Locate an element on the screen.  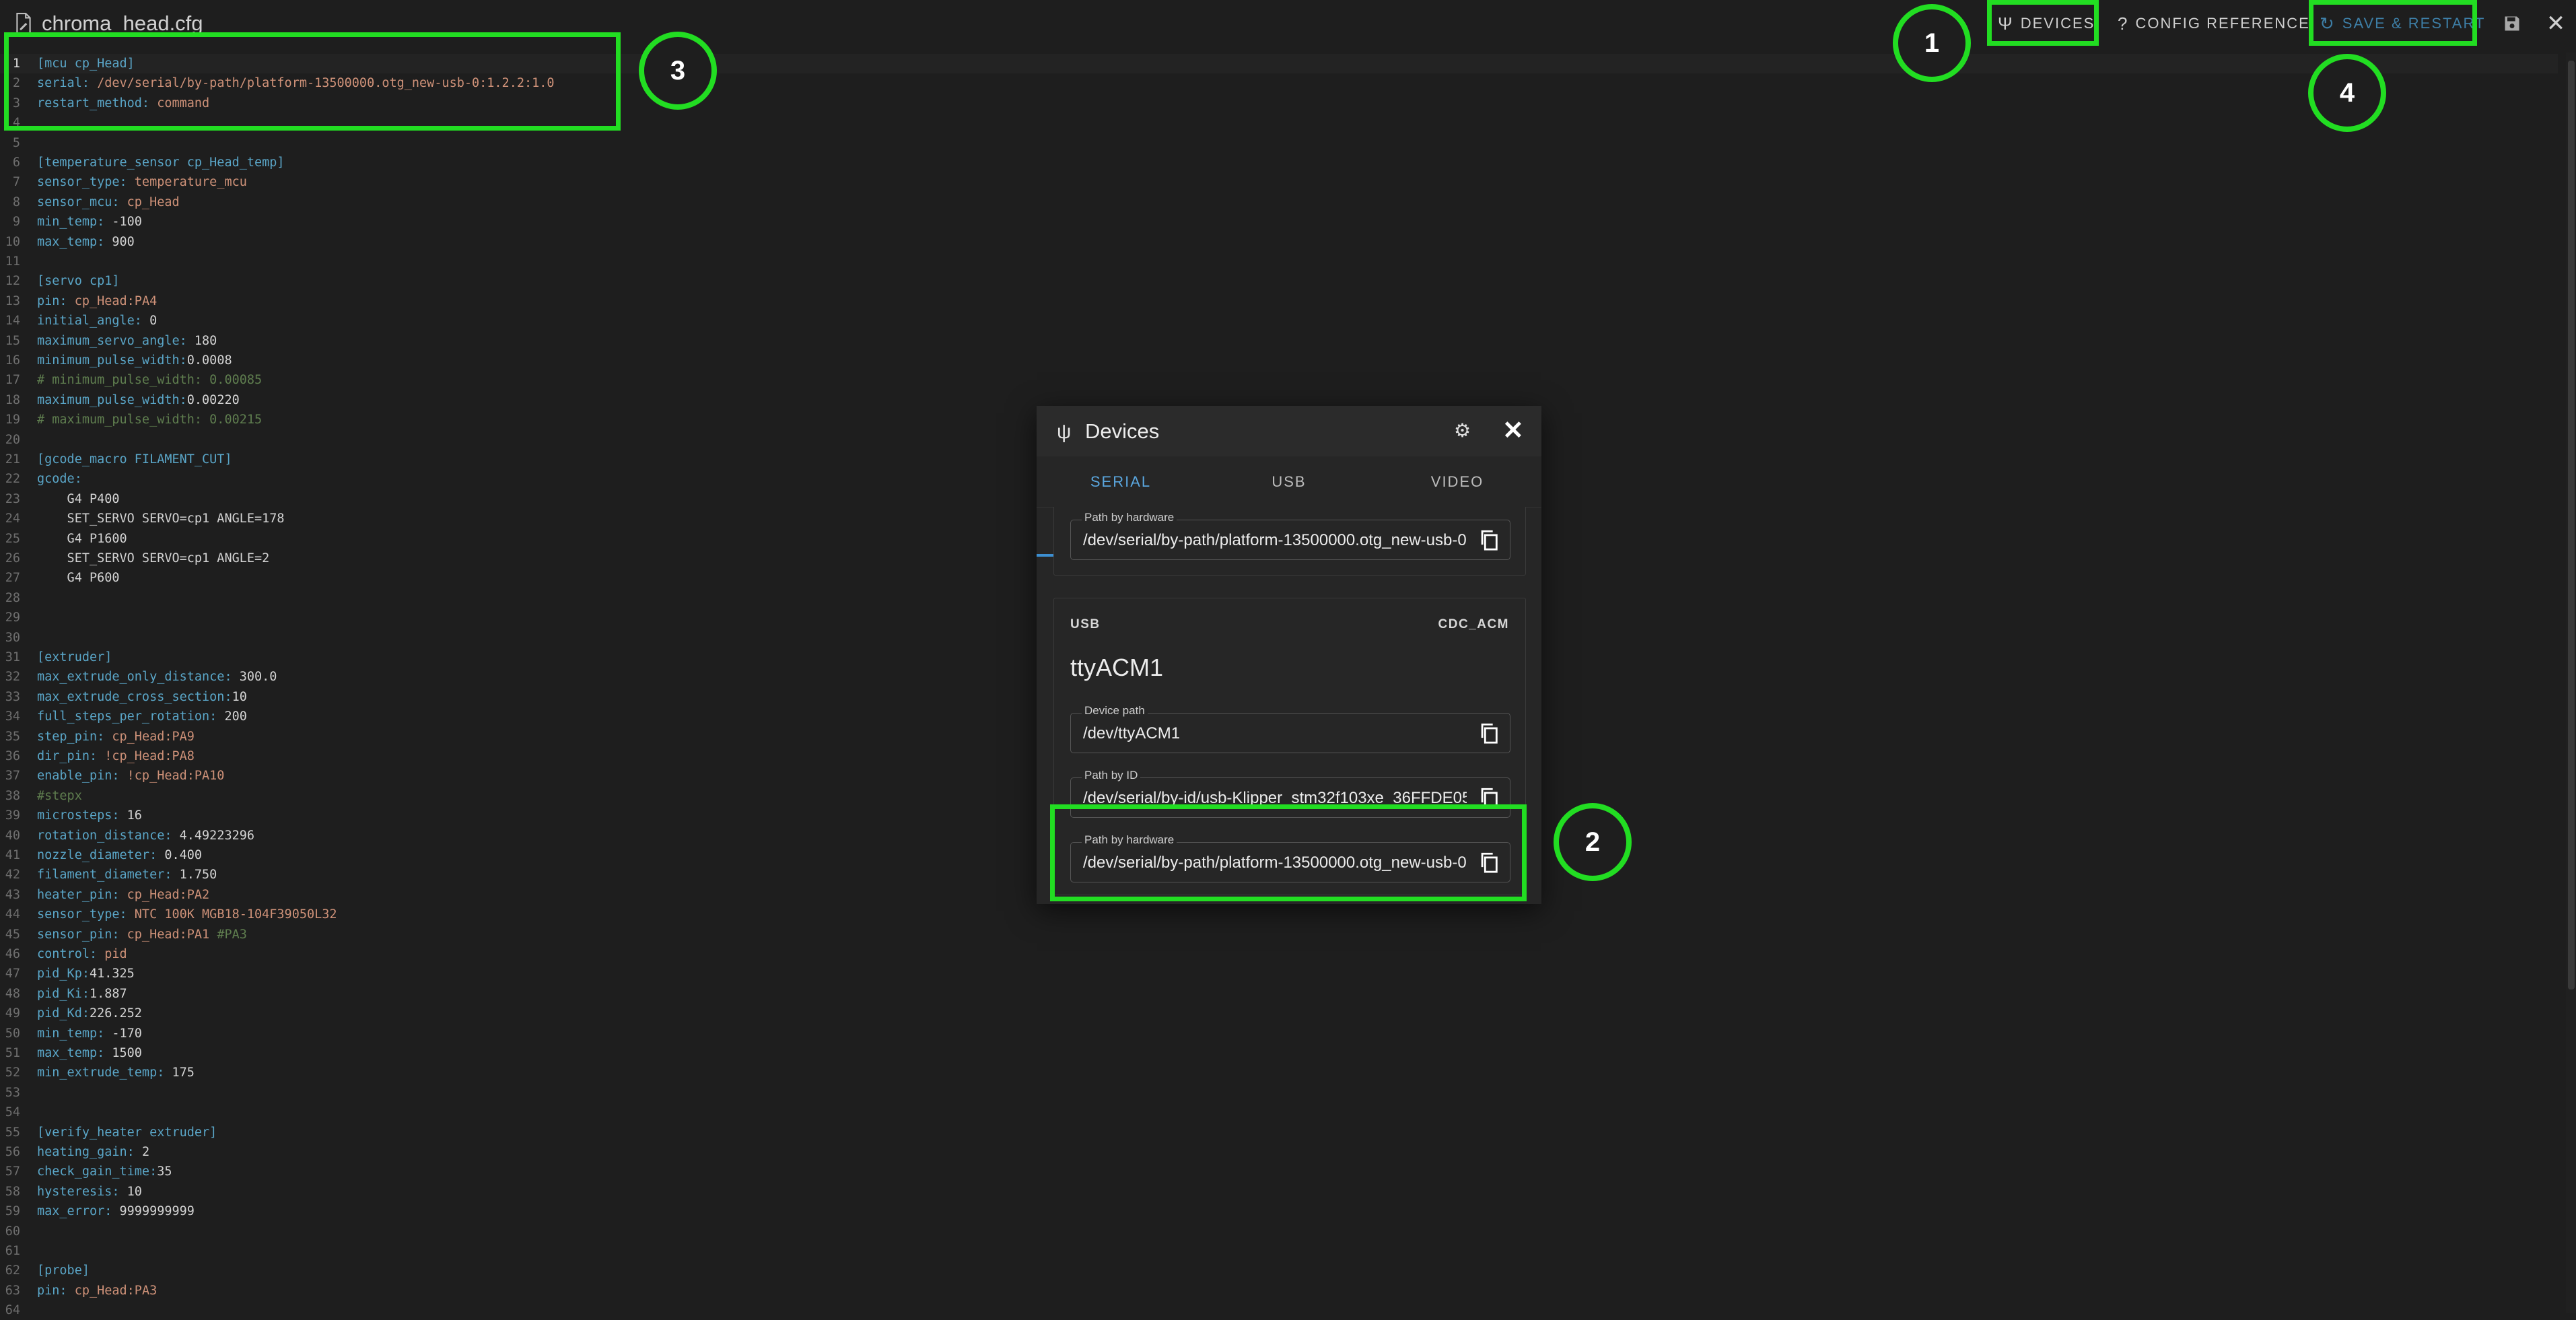
line-code: maximum_pulse_width:0.00220 is located at coordinates (138, 400).